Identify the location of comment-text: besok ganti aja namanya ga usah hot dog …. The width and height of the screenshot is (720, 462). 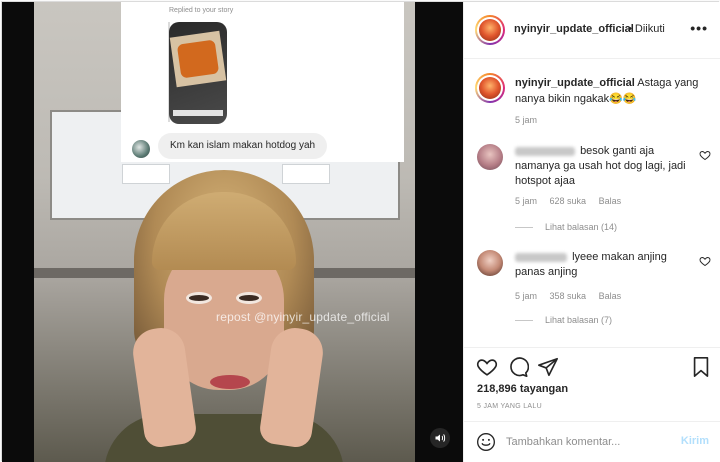
(603, 166).